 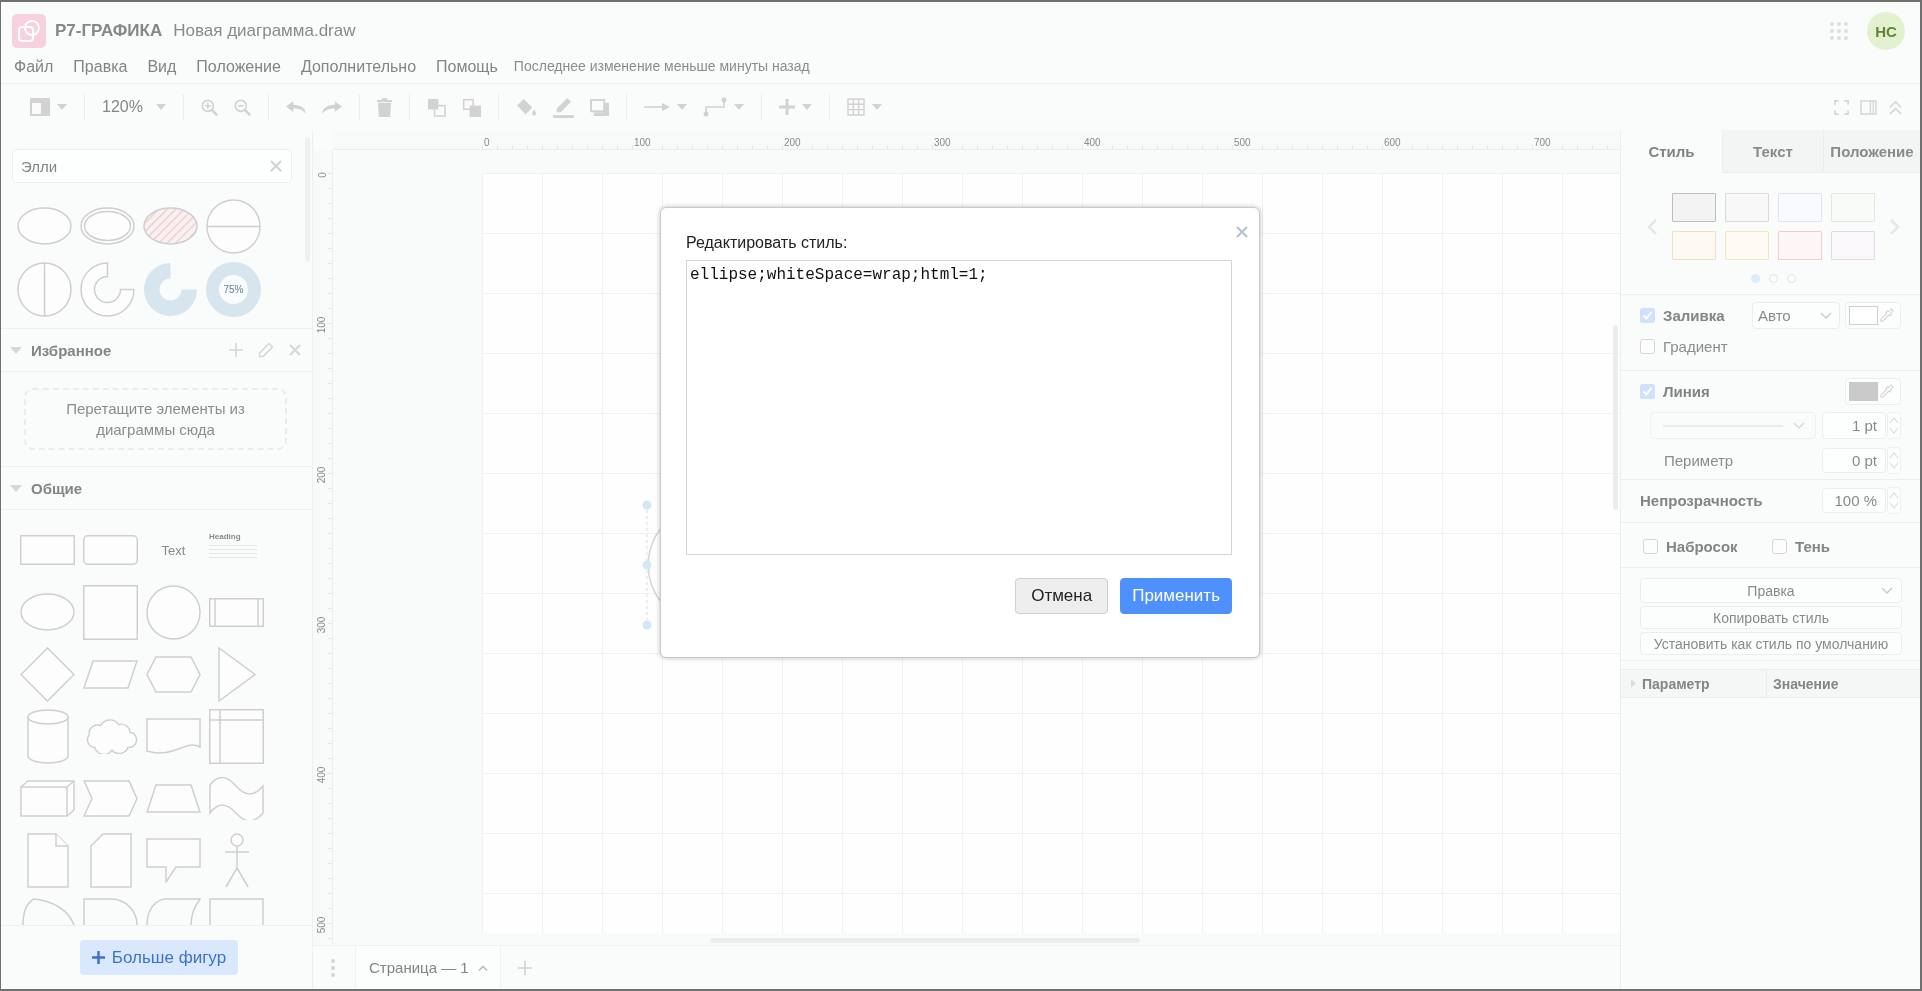 What do you see at coordinates (170, 226) in the screenshot?
I see `hatched-ellipse-shape` at bounding box center [170, 226].